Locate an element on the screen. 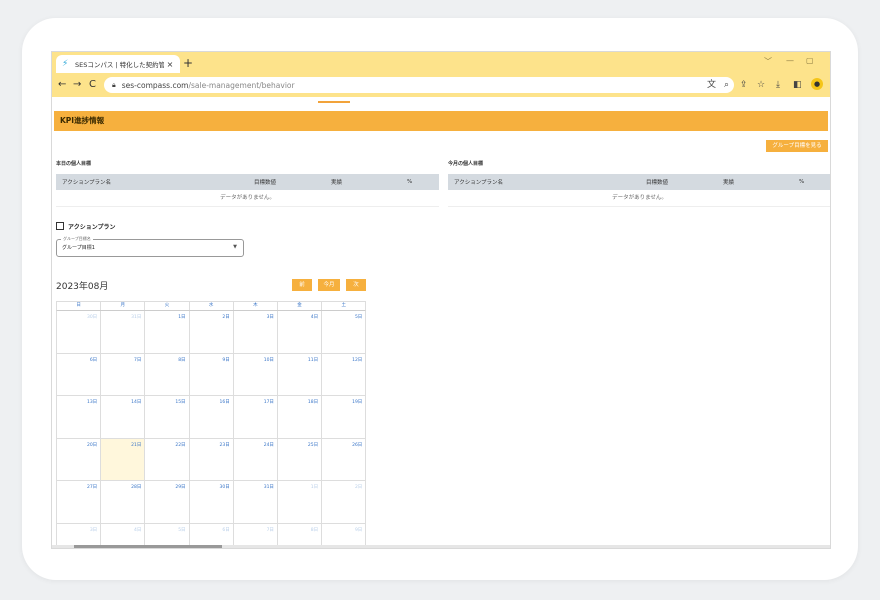  side-panel-icon: ◧ is located at coordinates (797, 85).